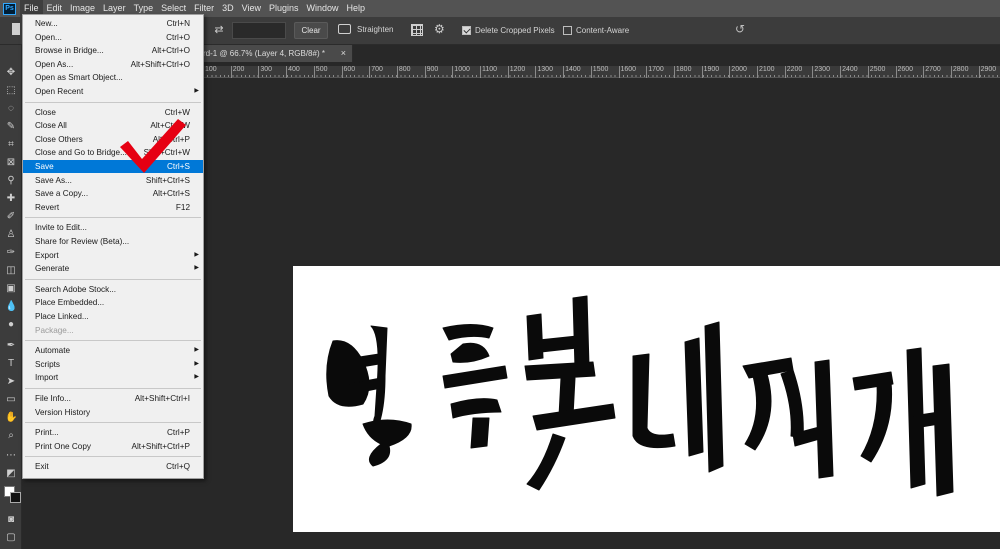 The width and height of the screenshot is (1000, 549). What do you see at coordinates (113, 466) in the screenshot?
I see `menu-item-exit: Exit Ctrl+Q` at bounding box center [113, 466].